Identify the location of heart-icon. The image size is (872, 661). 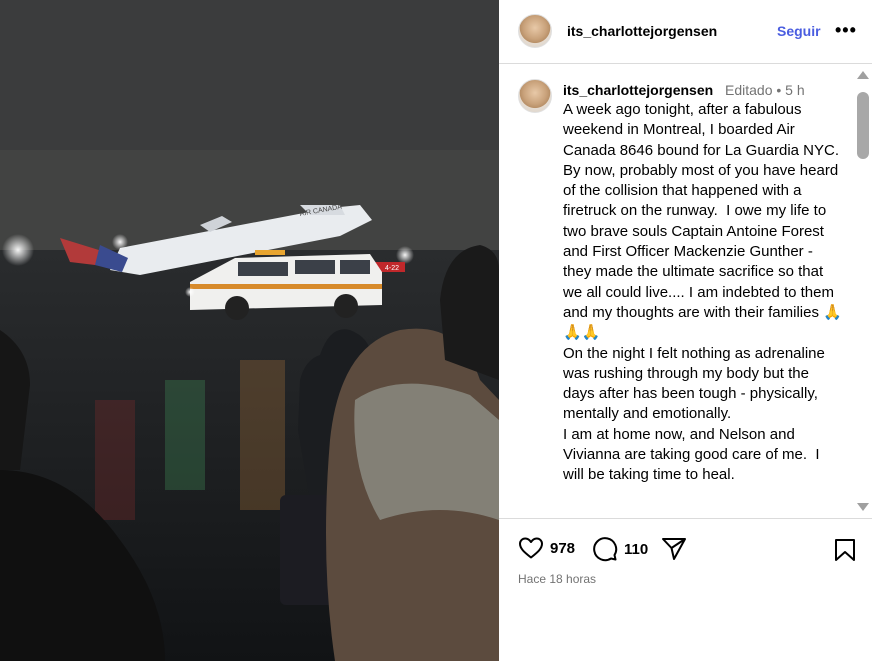
(531, 548).